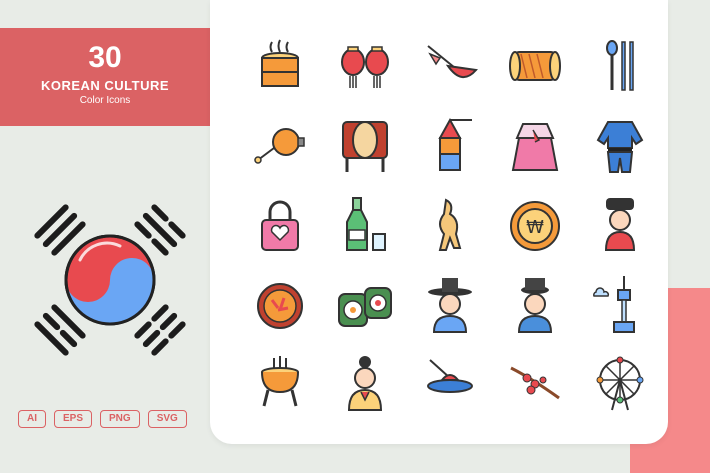 This screenshot has width=710, height=473. I want to click on format-badges: AI EPS PNG SVG, so click(102, 419).